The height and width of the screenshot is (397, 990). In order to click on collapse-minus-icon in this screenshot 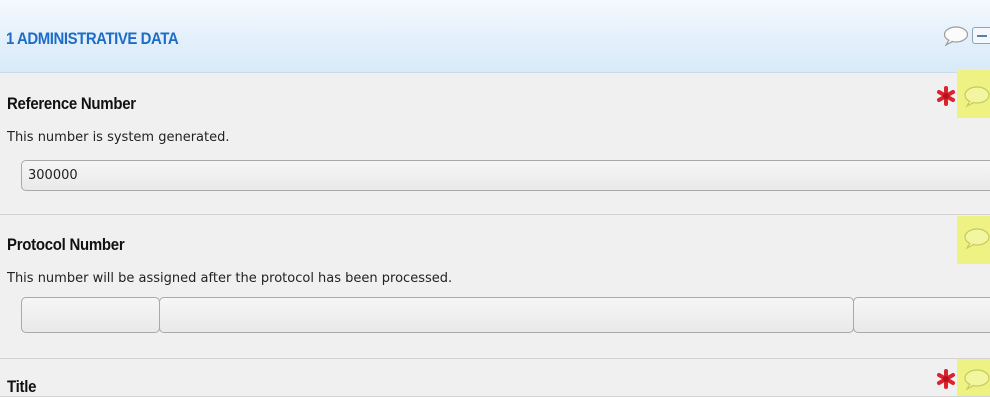, I will do `click(981, 35)`.